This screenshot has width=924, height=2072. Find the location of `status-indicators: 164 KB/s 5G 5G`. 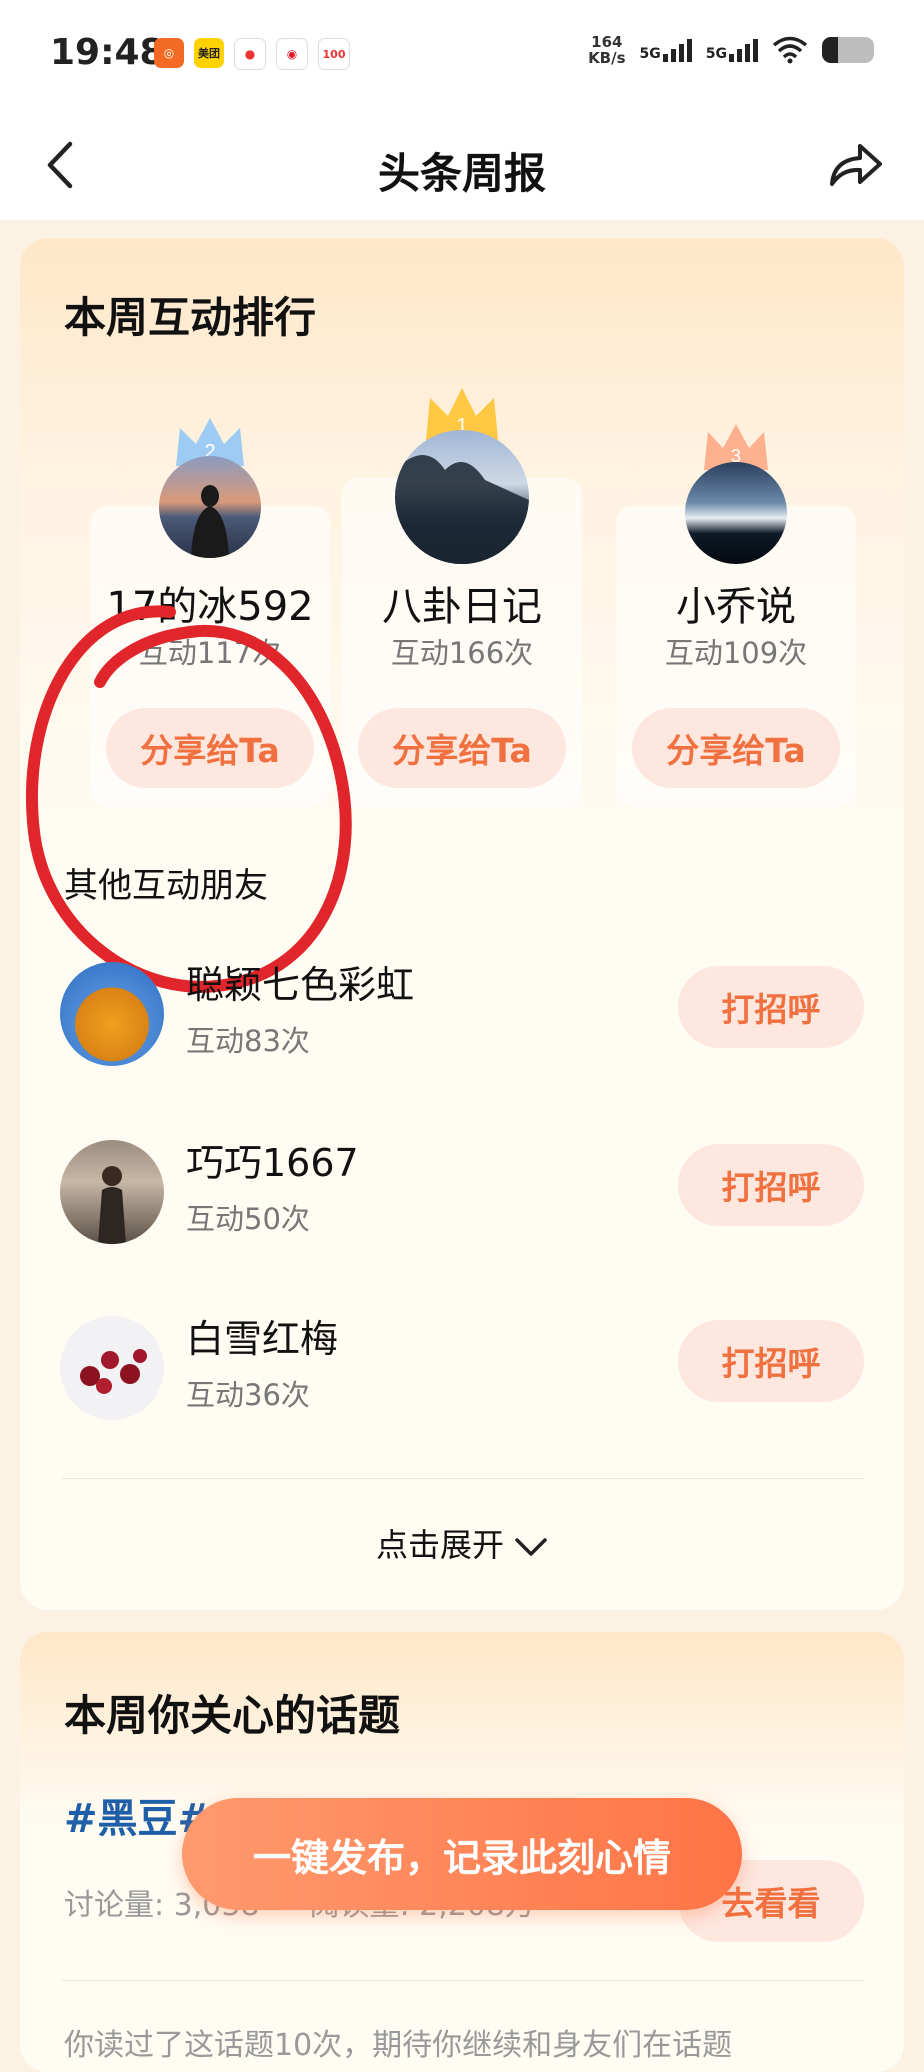

status-indicators: 164 KB/s 5G 5G is located at coordinates (731, 50).